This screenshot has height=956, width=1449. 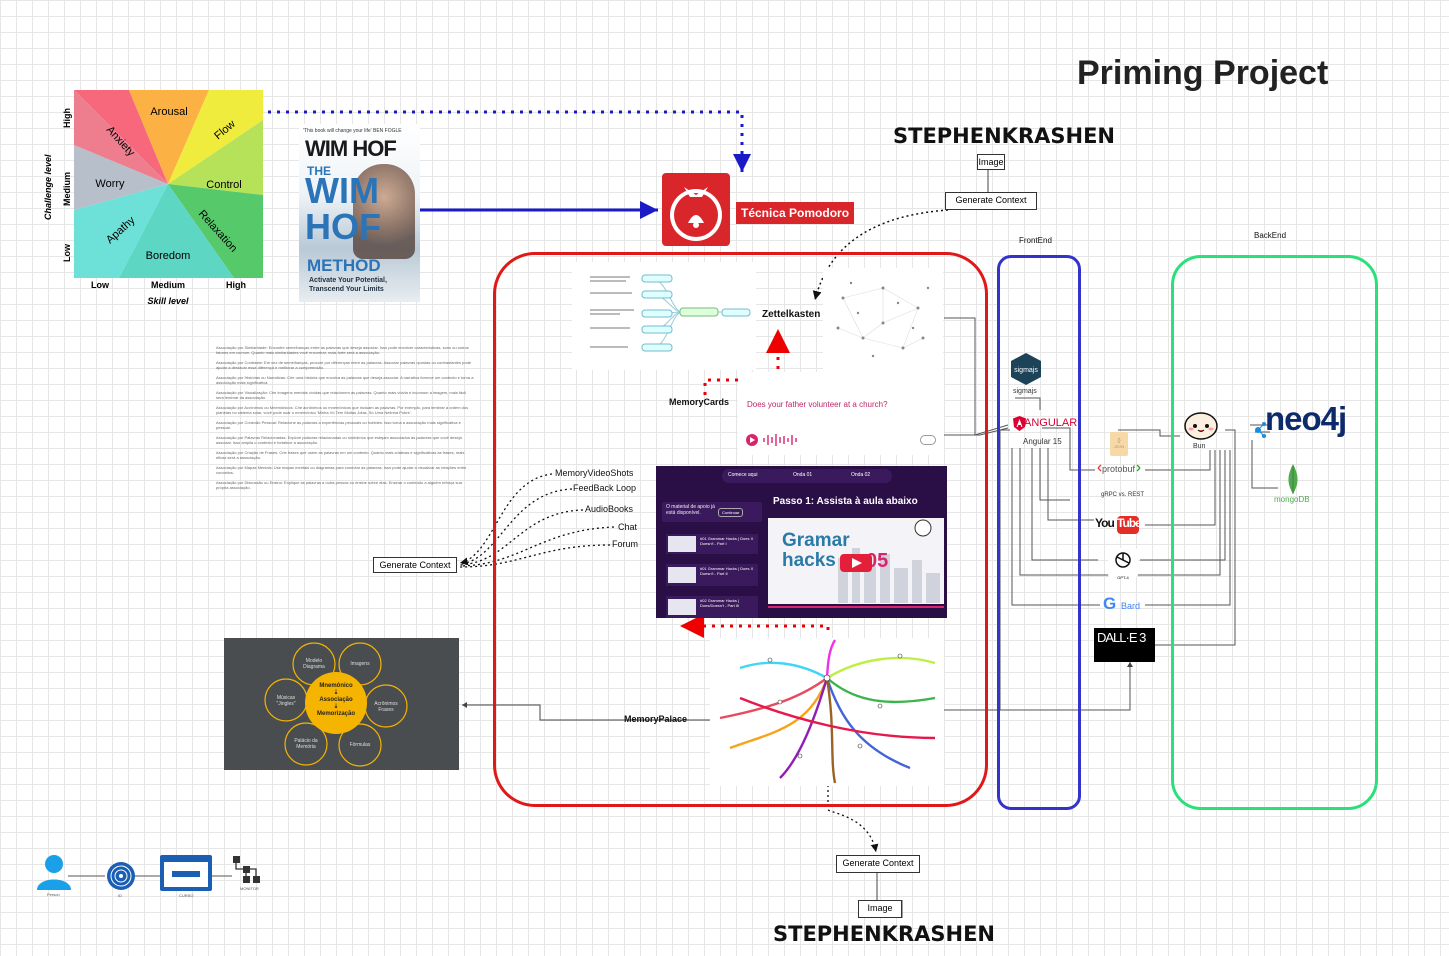 I want to click on mnemo-petal: Acrônimos Frases, so click(x=386, y=707).